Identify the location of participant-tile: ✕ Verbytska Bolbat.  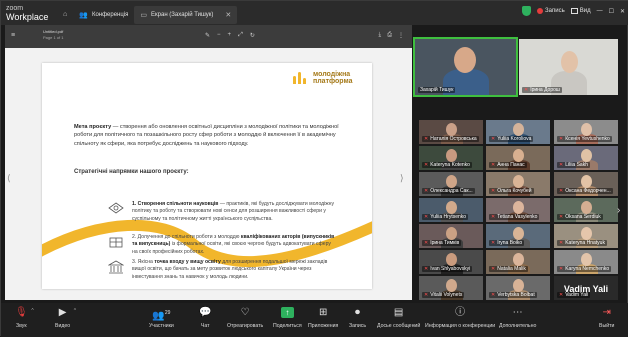
(518, 288).